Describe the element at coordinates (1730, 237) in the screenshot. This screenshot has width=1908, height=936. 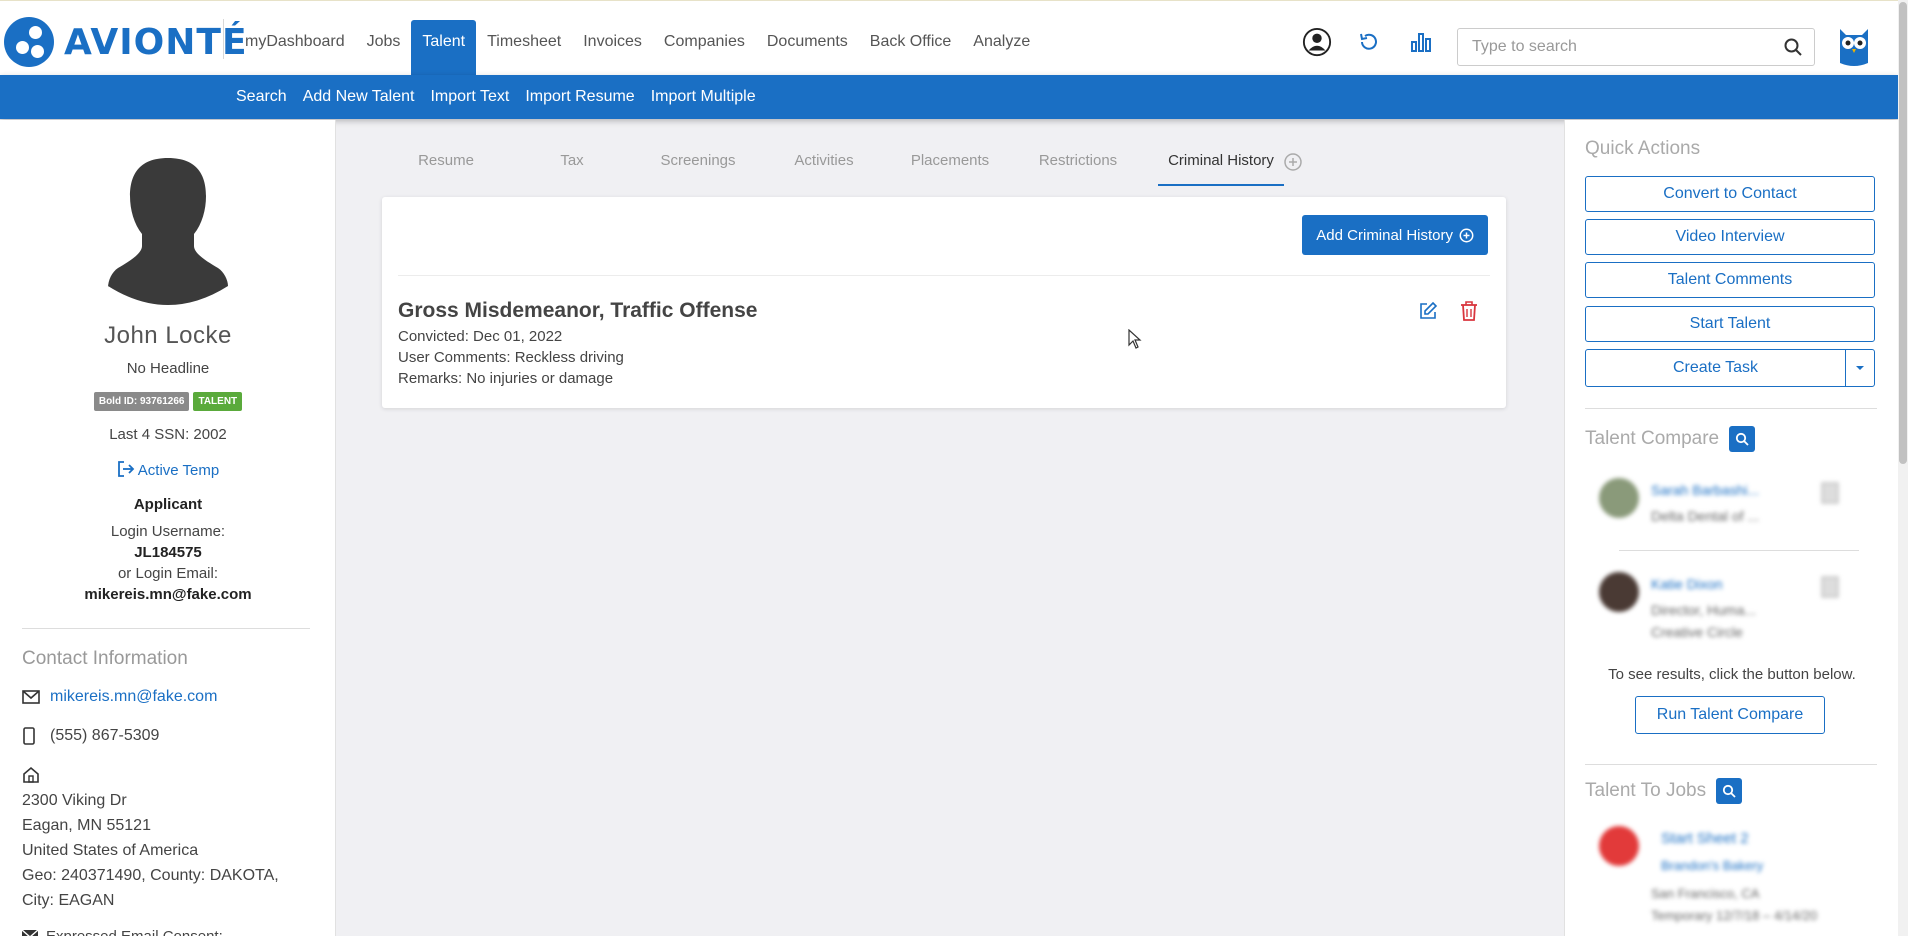
I see `video-interview-button: Video Interview` at that location.